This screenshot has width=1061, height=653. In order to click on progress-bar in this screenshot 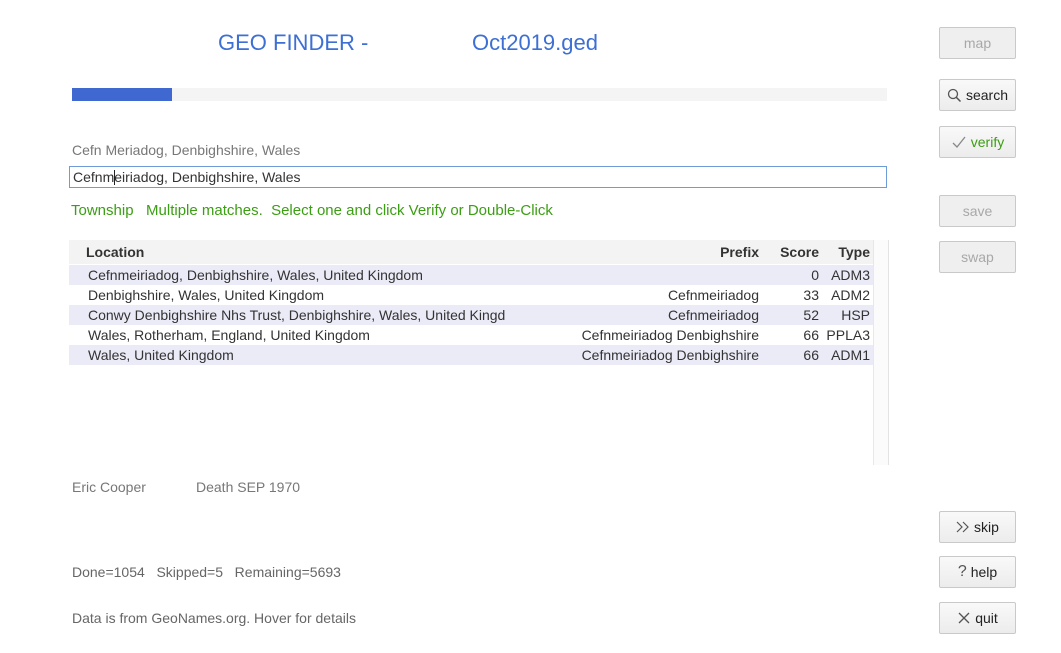, I will do `click(479, 94)`.